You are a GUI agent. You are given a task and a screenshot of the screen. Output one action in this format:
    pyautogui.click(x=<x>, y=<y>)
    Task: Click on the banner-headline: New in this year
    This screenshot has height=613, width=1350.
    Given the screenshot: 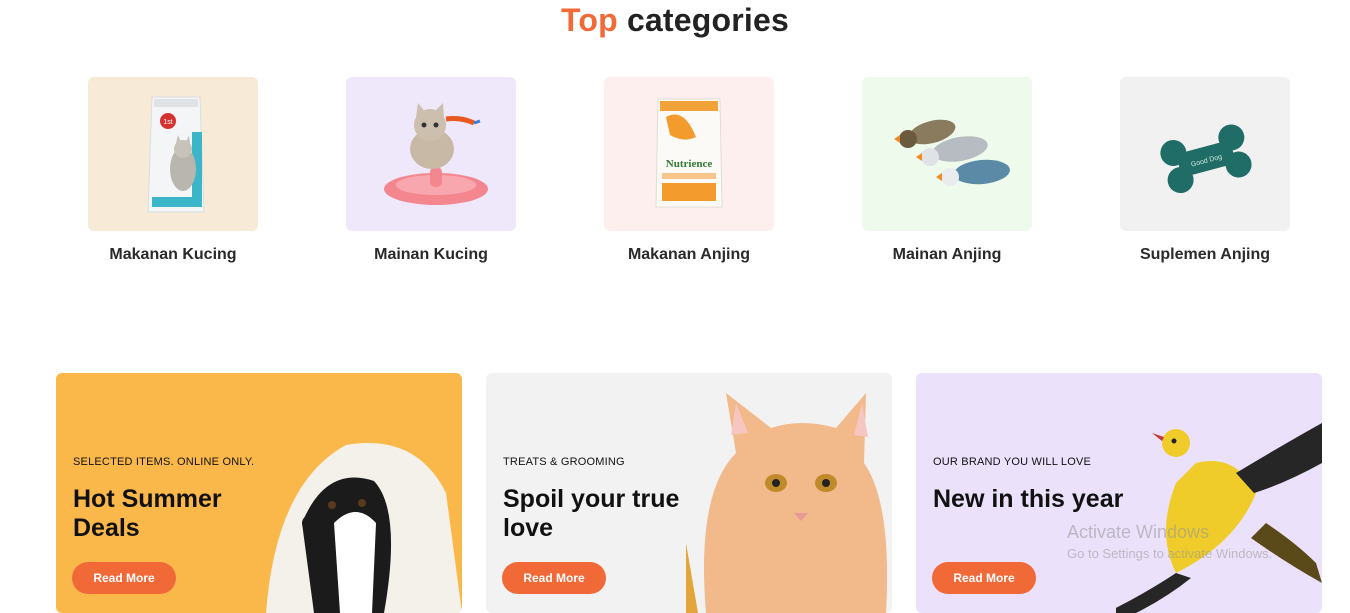 What is the action you would take?
    pyautogui.click(x=1028, y=499)
    